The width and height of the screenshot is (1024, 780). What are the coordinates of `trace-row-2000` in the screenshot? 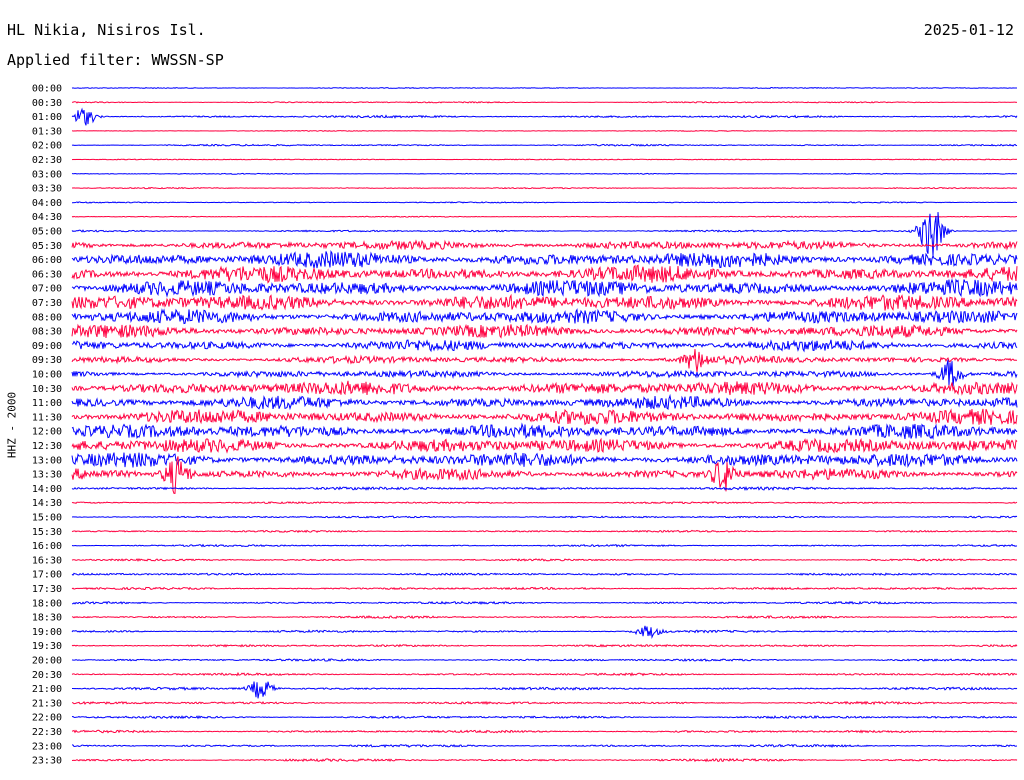 It's located at (544, 660).